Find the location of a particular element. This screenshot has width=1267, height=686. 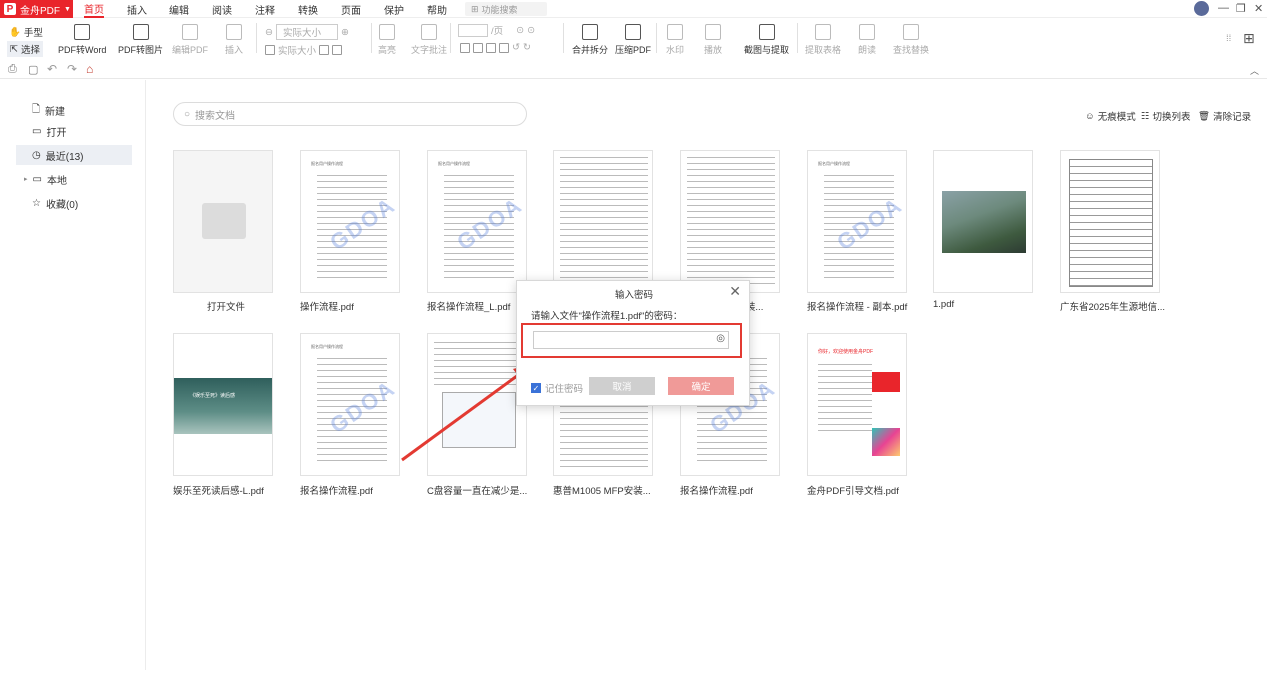

watermark-button: 水印 is located at coordinates (675, 40).